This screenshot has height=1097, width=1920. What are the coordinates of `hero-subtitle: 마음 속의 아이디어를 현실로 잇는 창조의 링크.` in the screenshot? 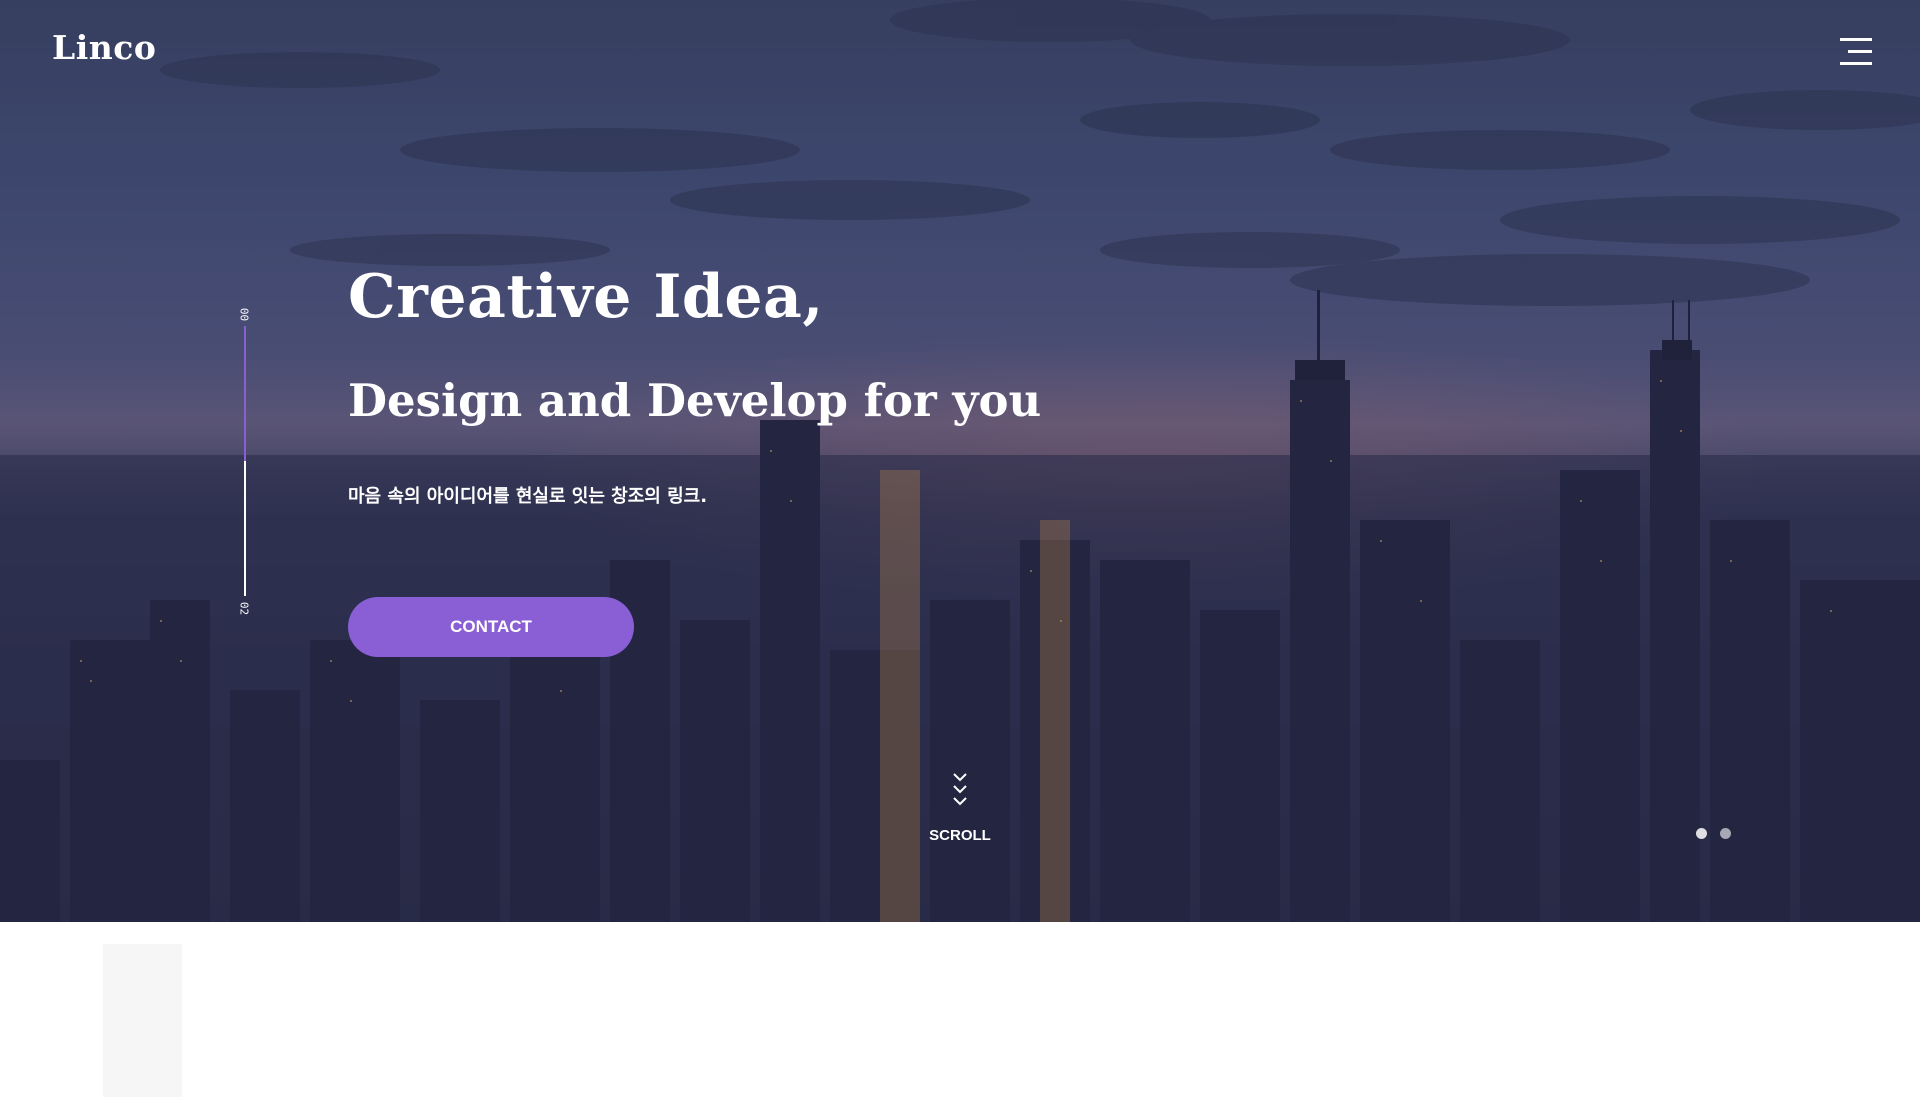 It's located at (528, 496).